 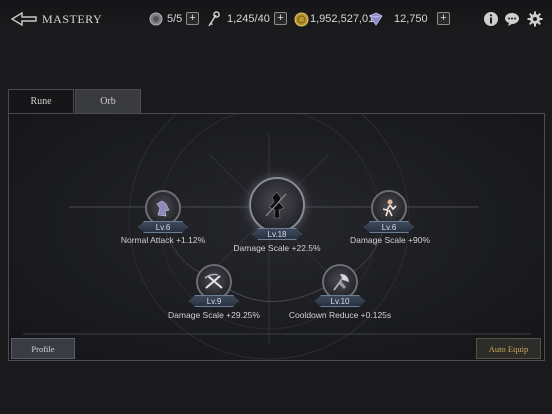 I want to click on tab-orb: Orb, so click(x=108, y=101).